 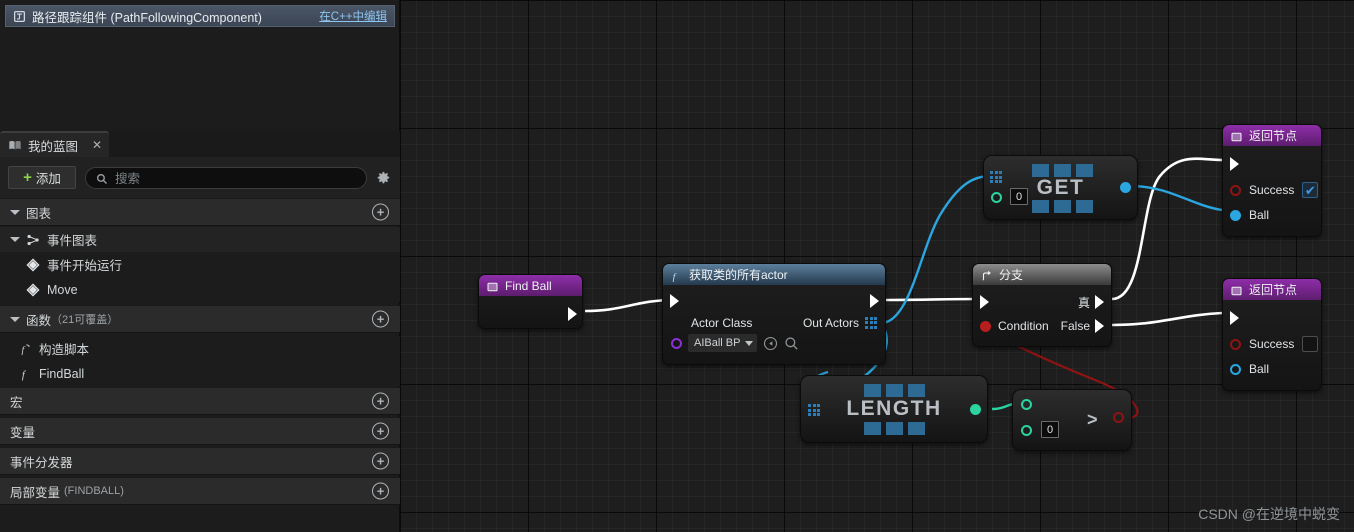 I want to click on tree-item-findball: f FindBall, so click(x=200, y=373).